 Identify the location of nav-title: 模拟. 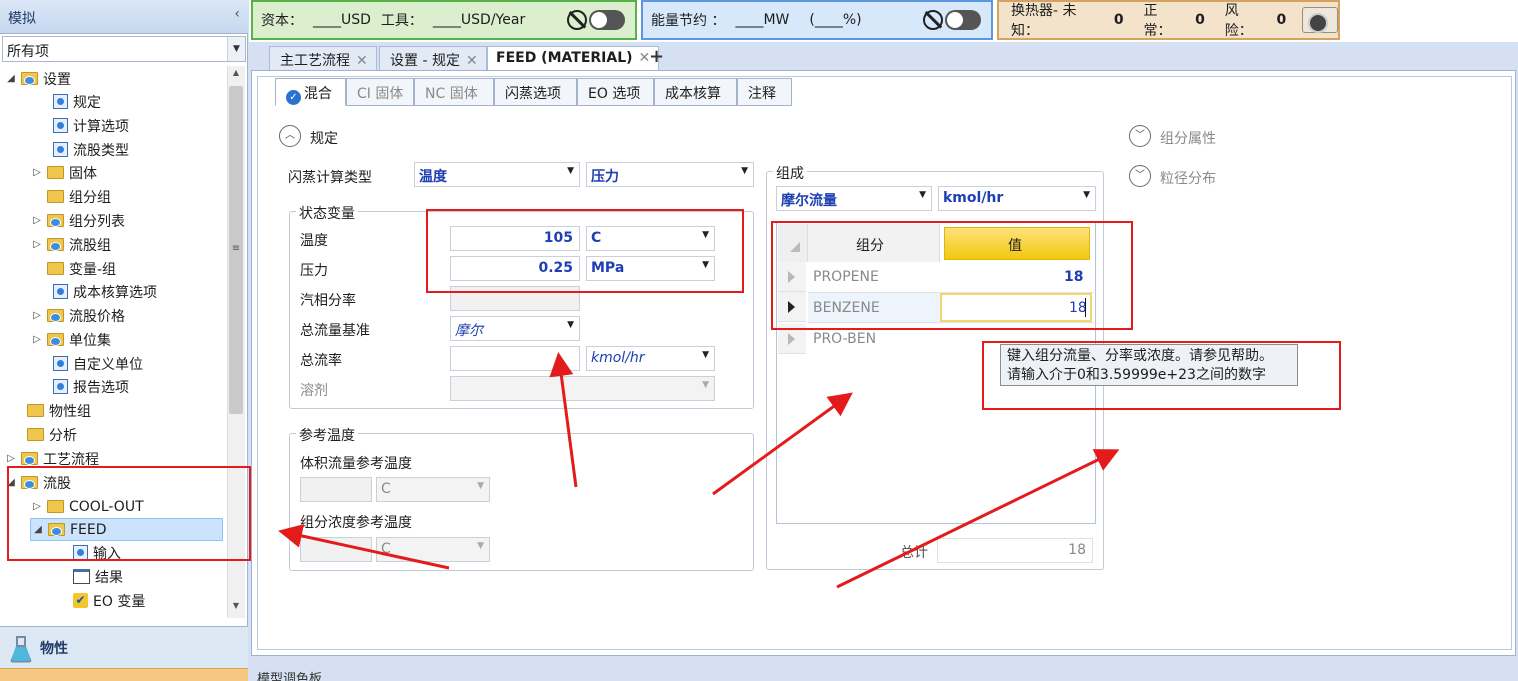
(22, 19).